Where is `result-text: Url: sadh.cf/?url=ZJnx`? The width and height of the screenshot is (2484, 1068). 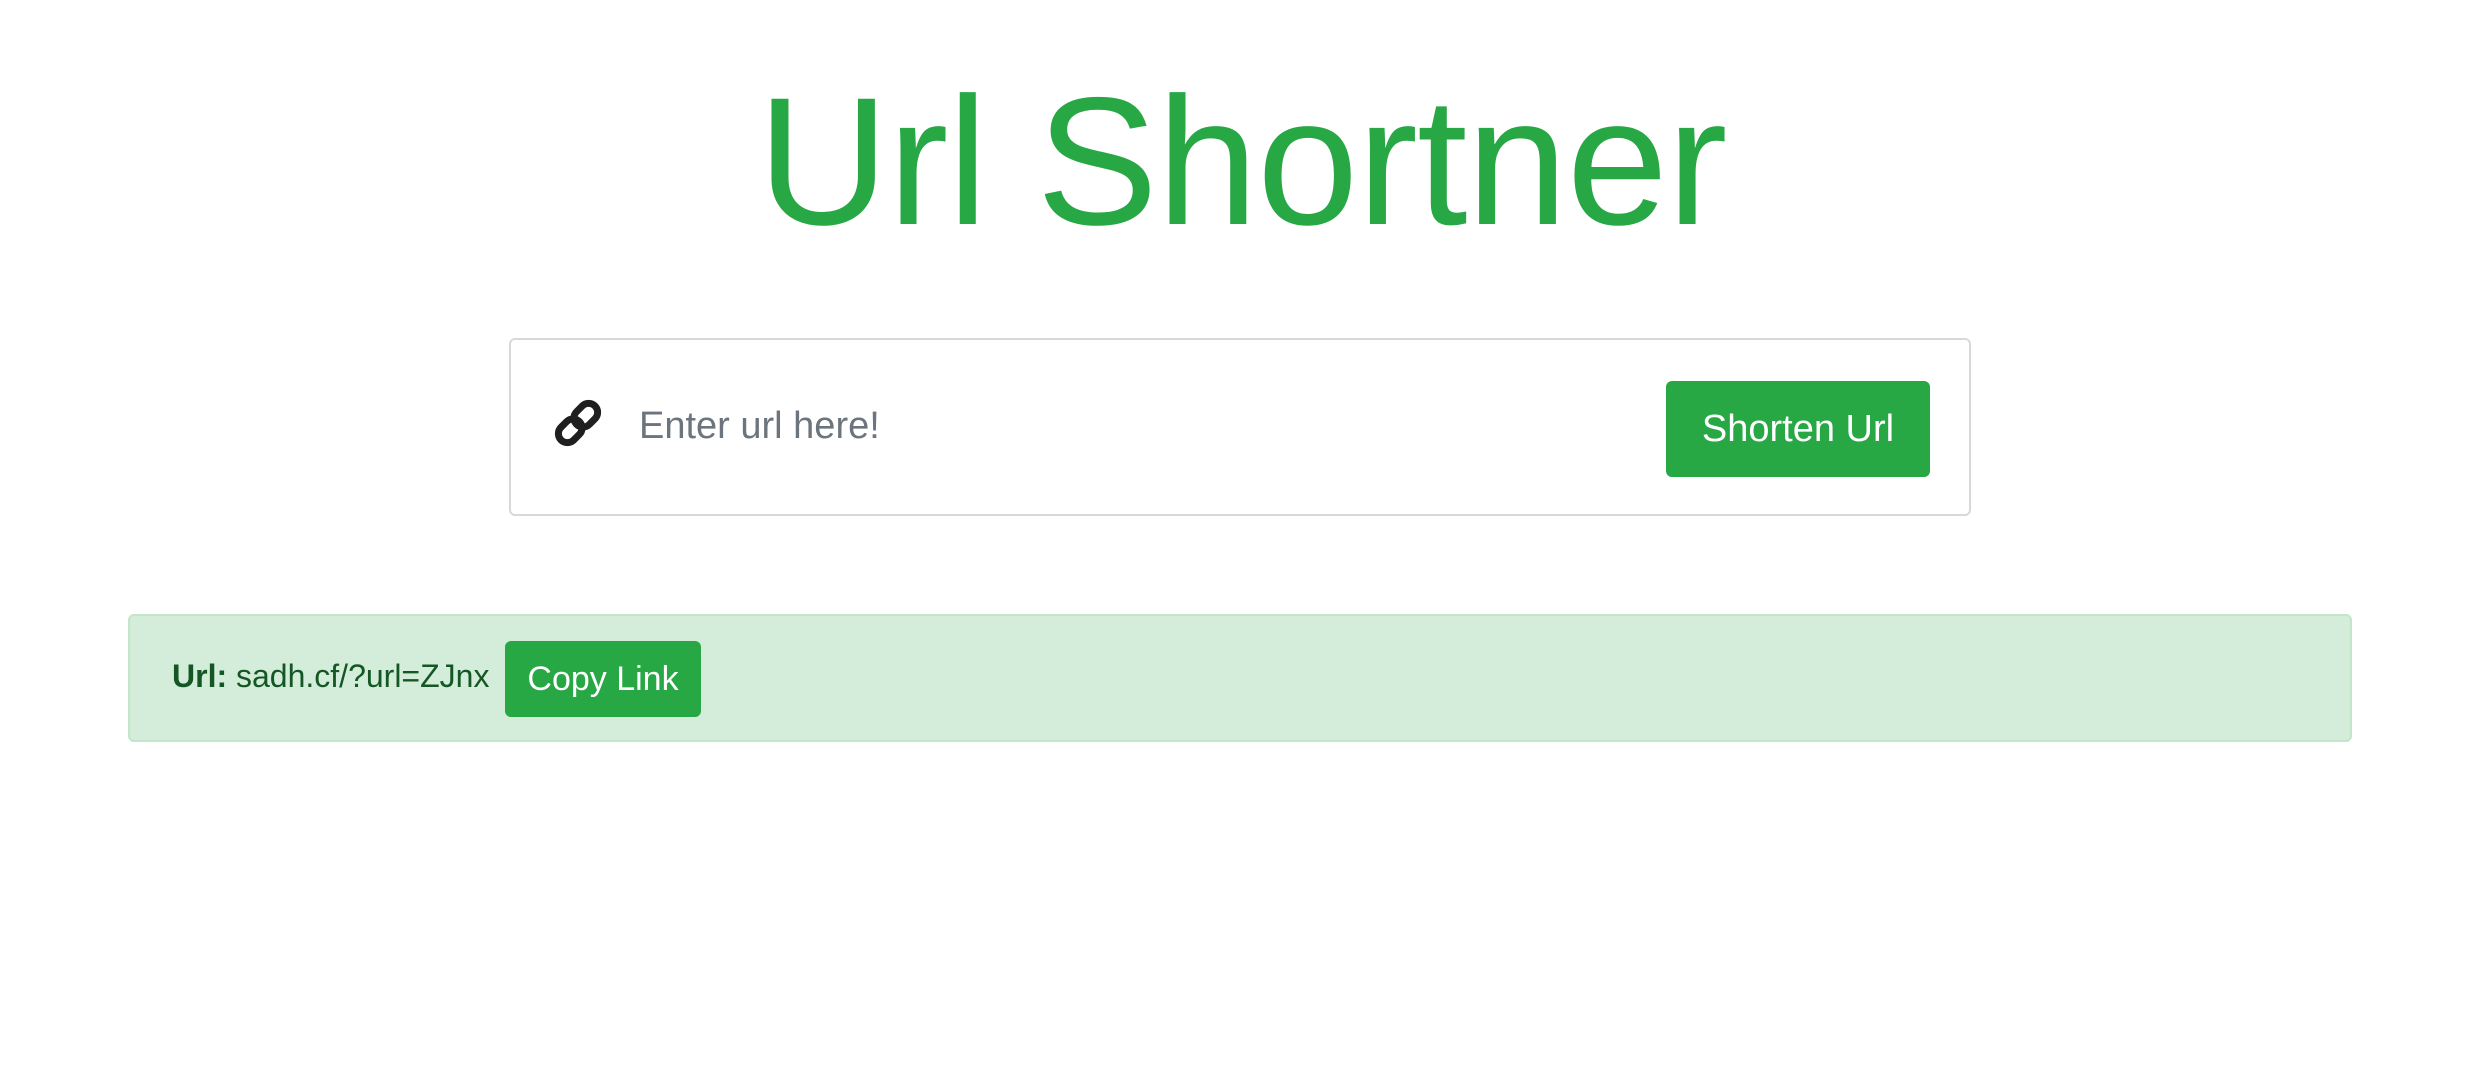
result-text: Url: sadh.cf/?url=ZJnx is located at coordinates (330, 676).